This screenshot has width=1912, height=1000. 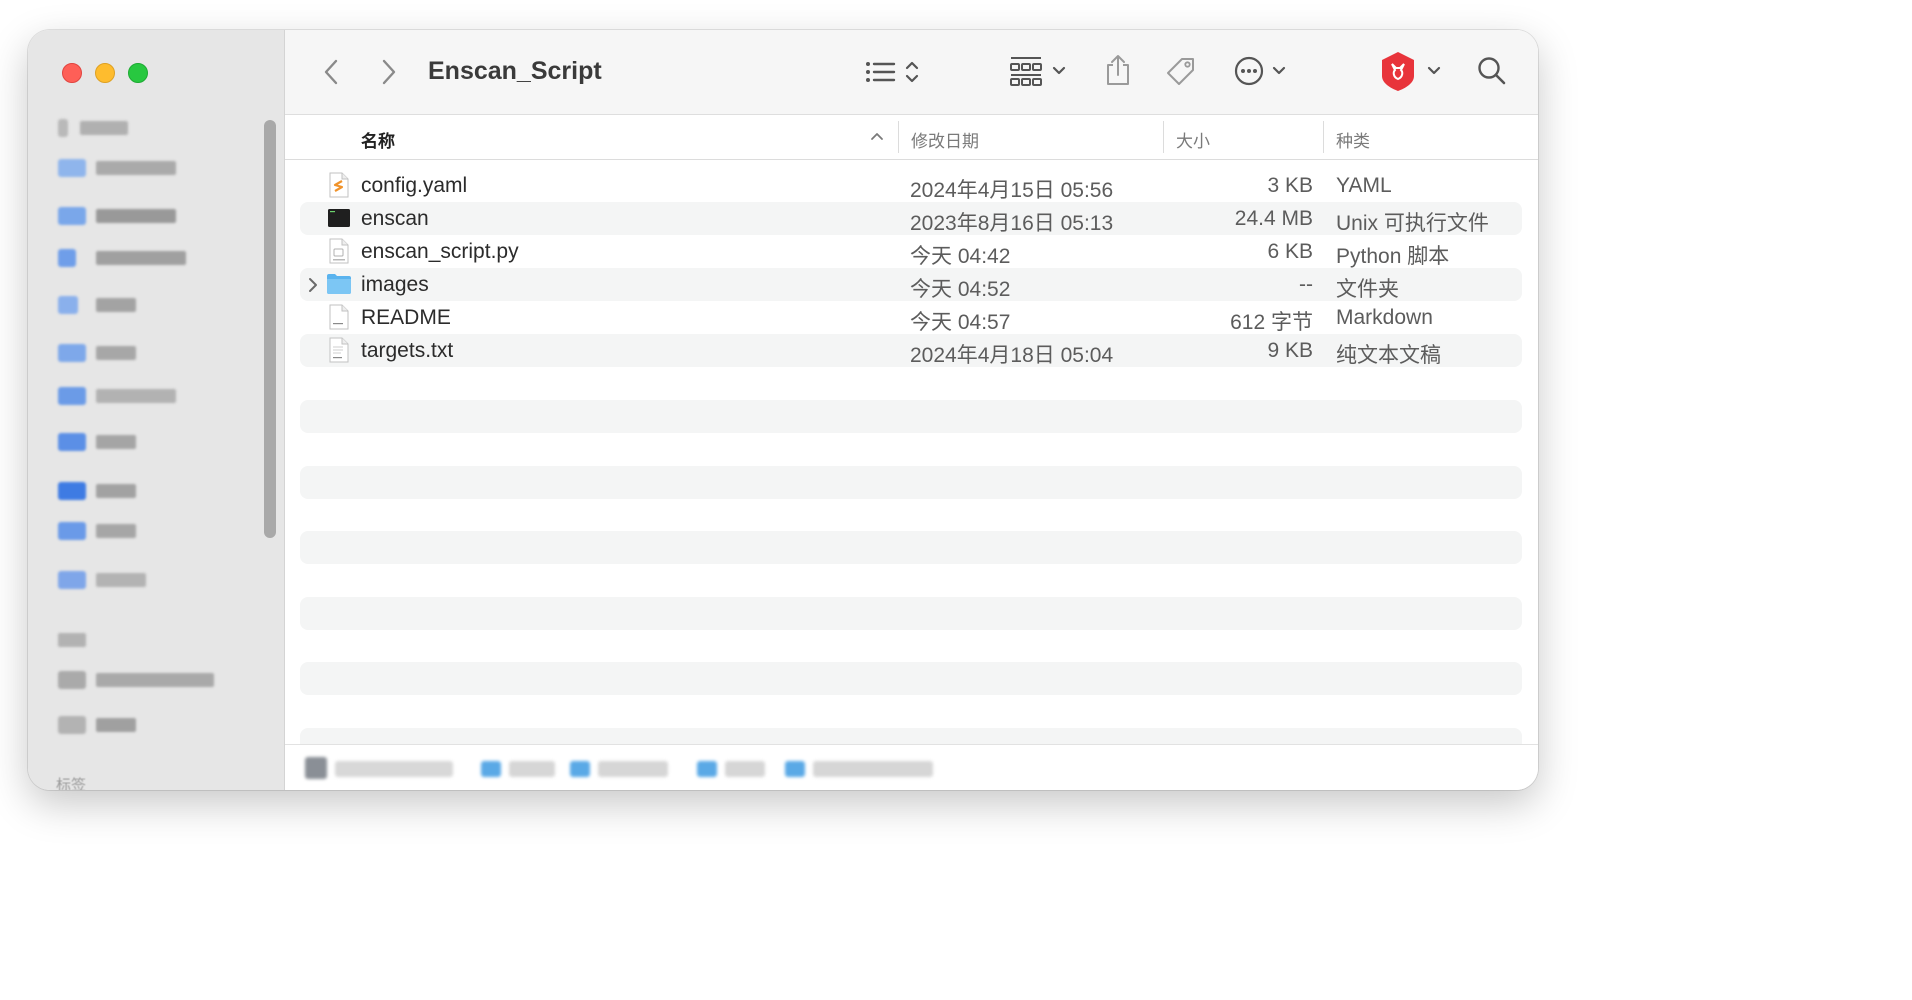 I want to click on file-name: images, so click(x=395, y=284).